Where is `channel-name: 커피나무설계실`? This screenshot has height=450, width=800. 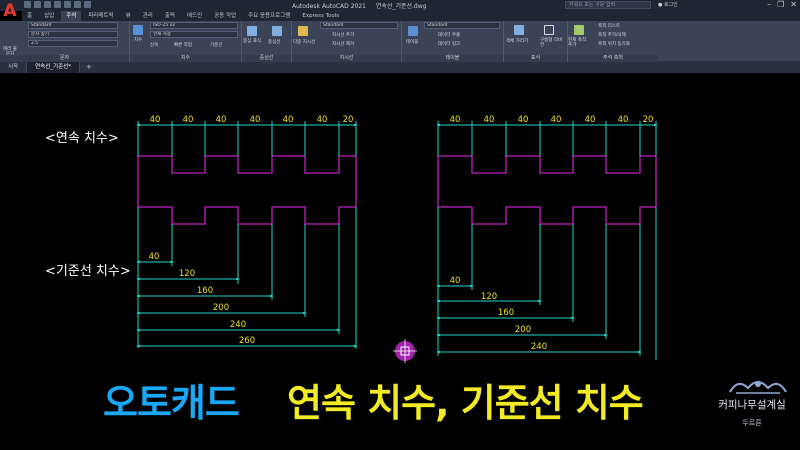 channel-name: 커피나무설계실 is located at coordinates (752, 405).